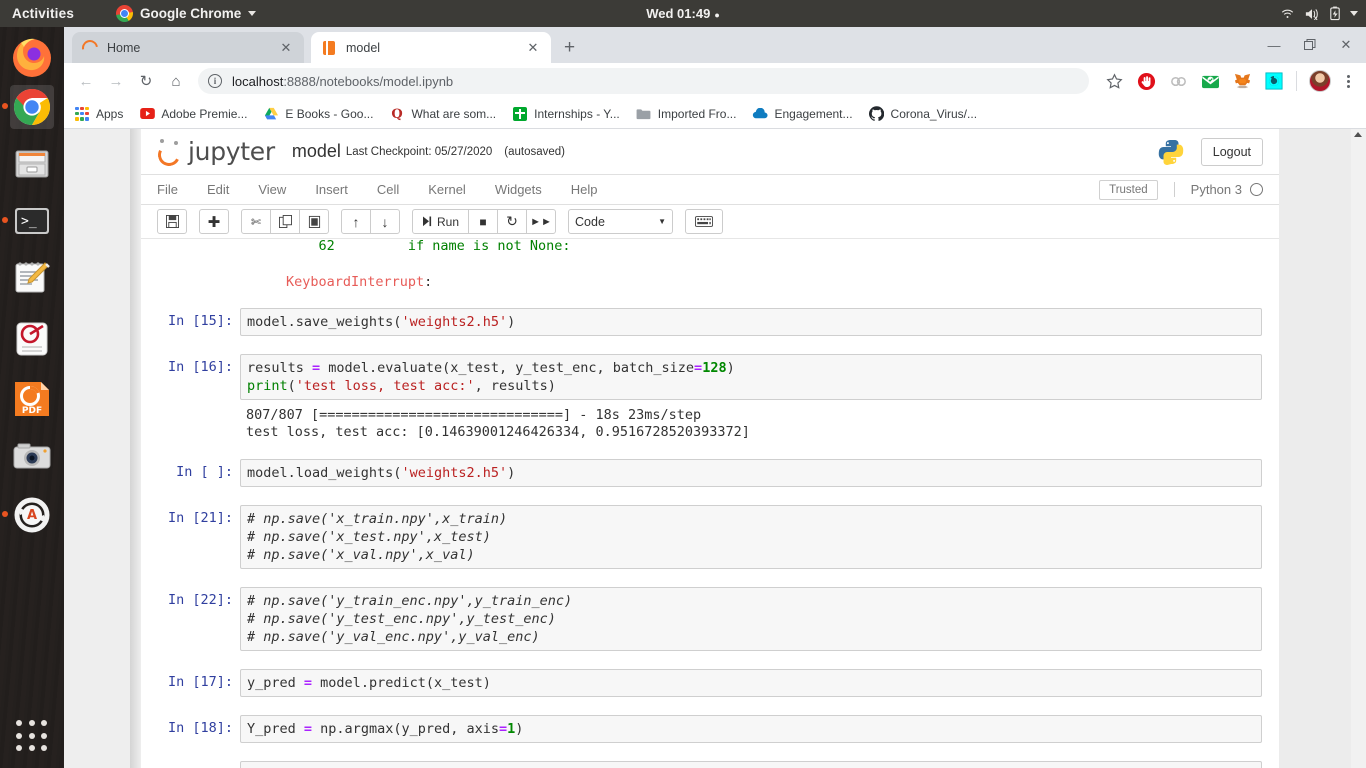  What do you see at coordinates (98, 114) in the screenshot?
I see `bookmark-apps: Apps` at bounding box center [98, 114].